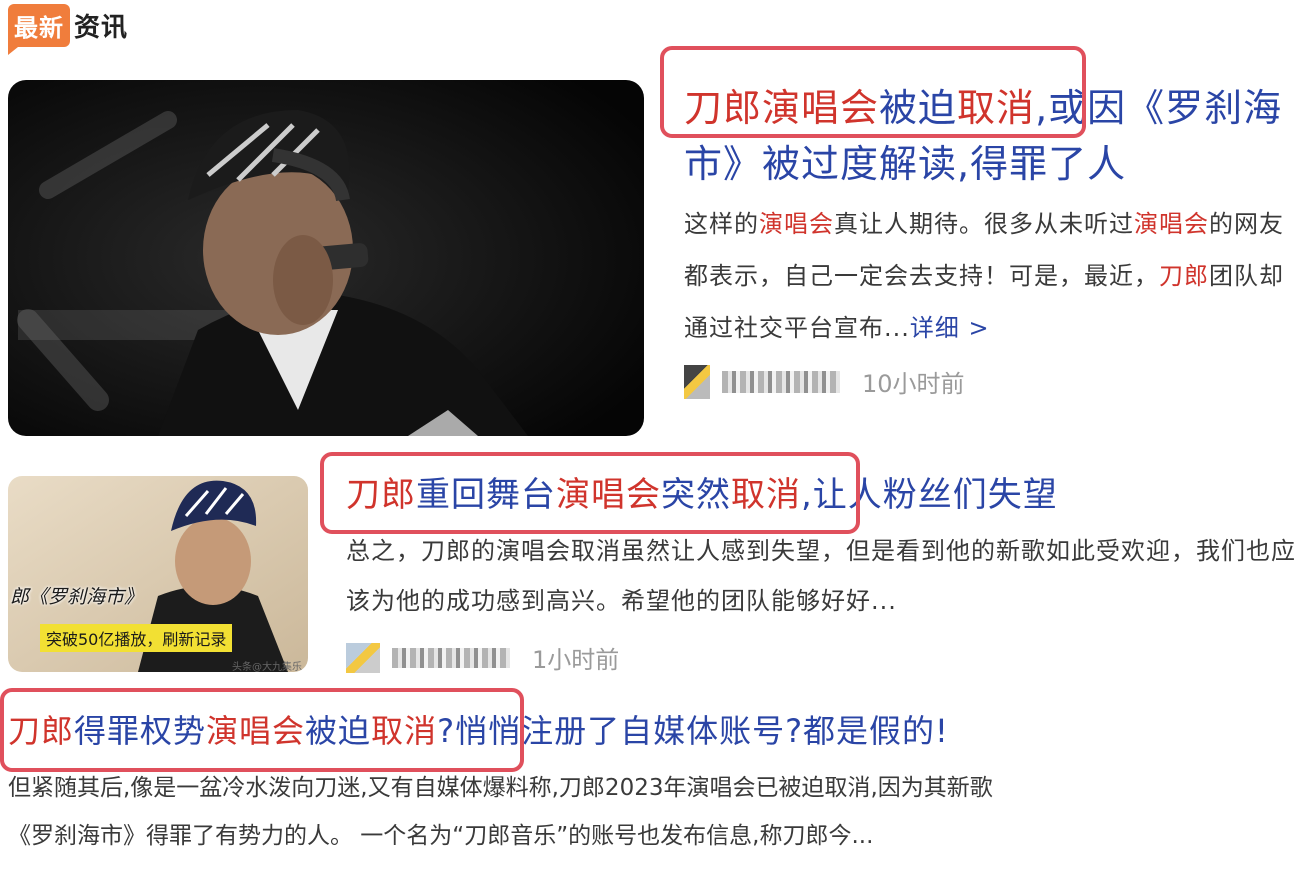 The width and height of the screenshot is (1314, 874). I want to click on desc-segment: 真让人期待。很多从未听过, so click(984, 224).